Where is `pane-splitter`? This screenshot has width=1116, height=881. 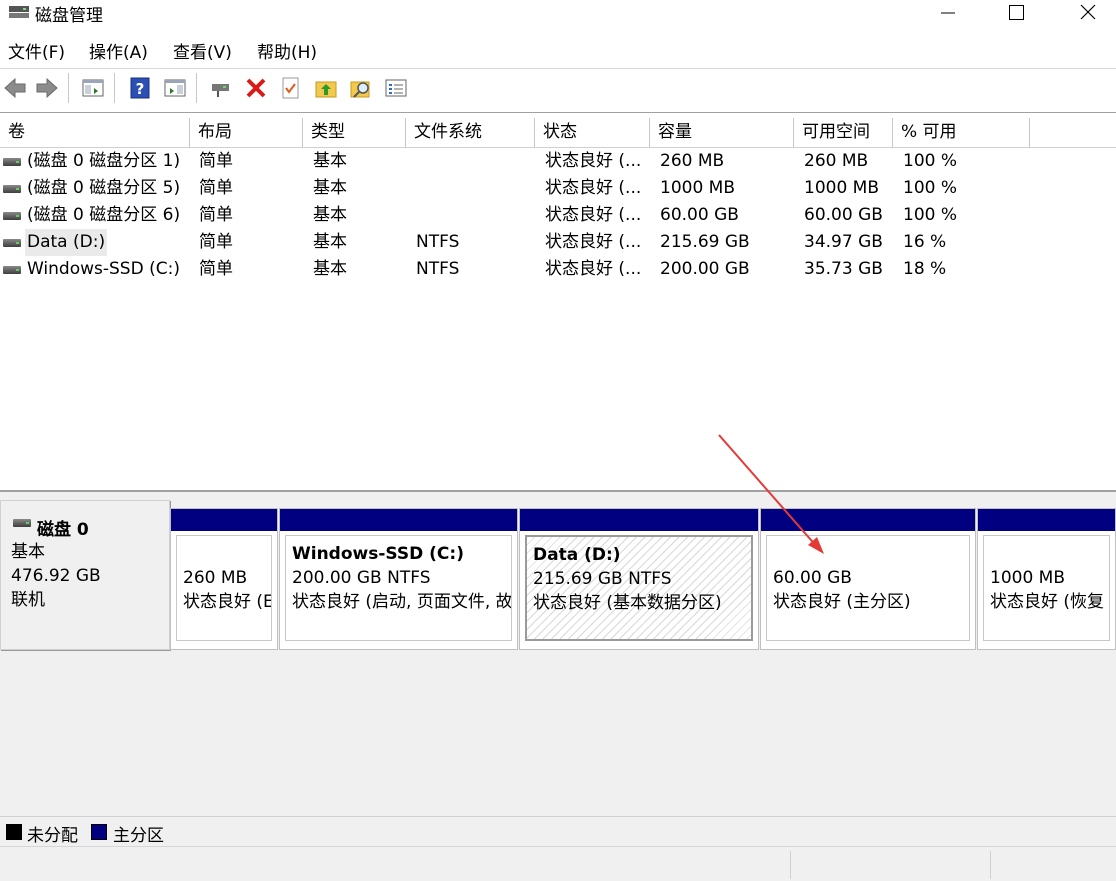 pane-splitter is located at coordinates (558, 487).